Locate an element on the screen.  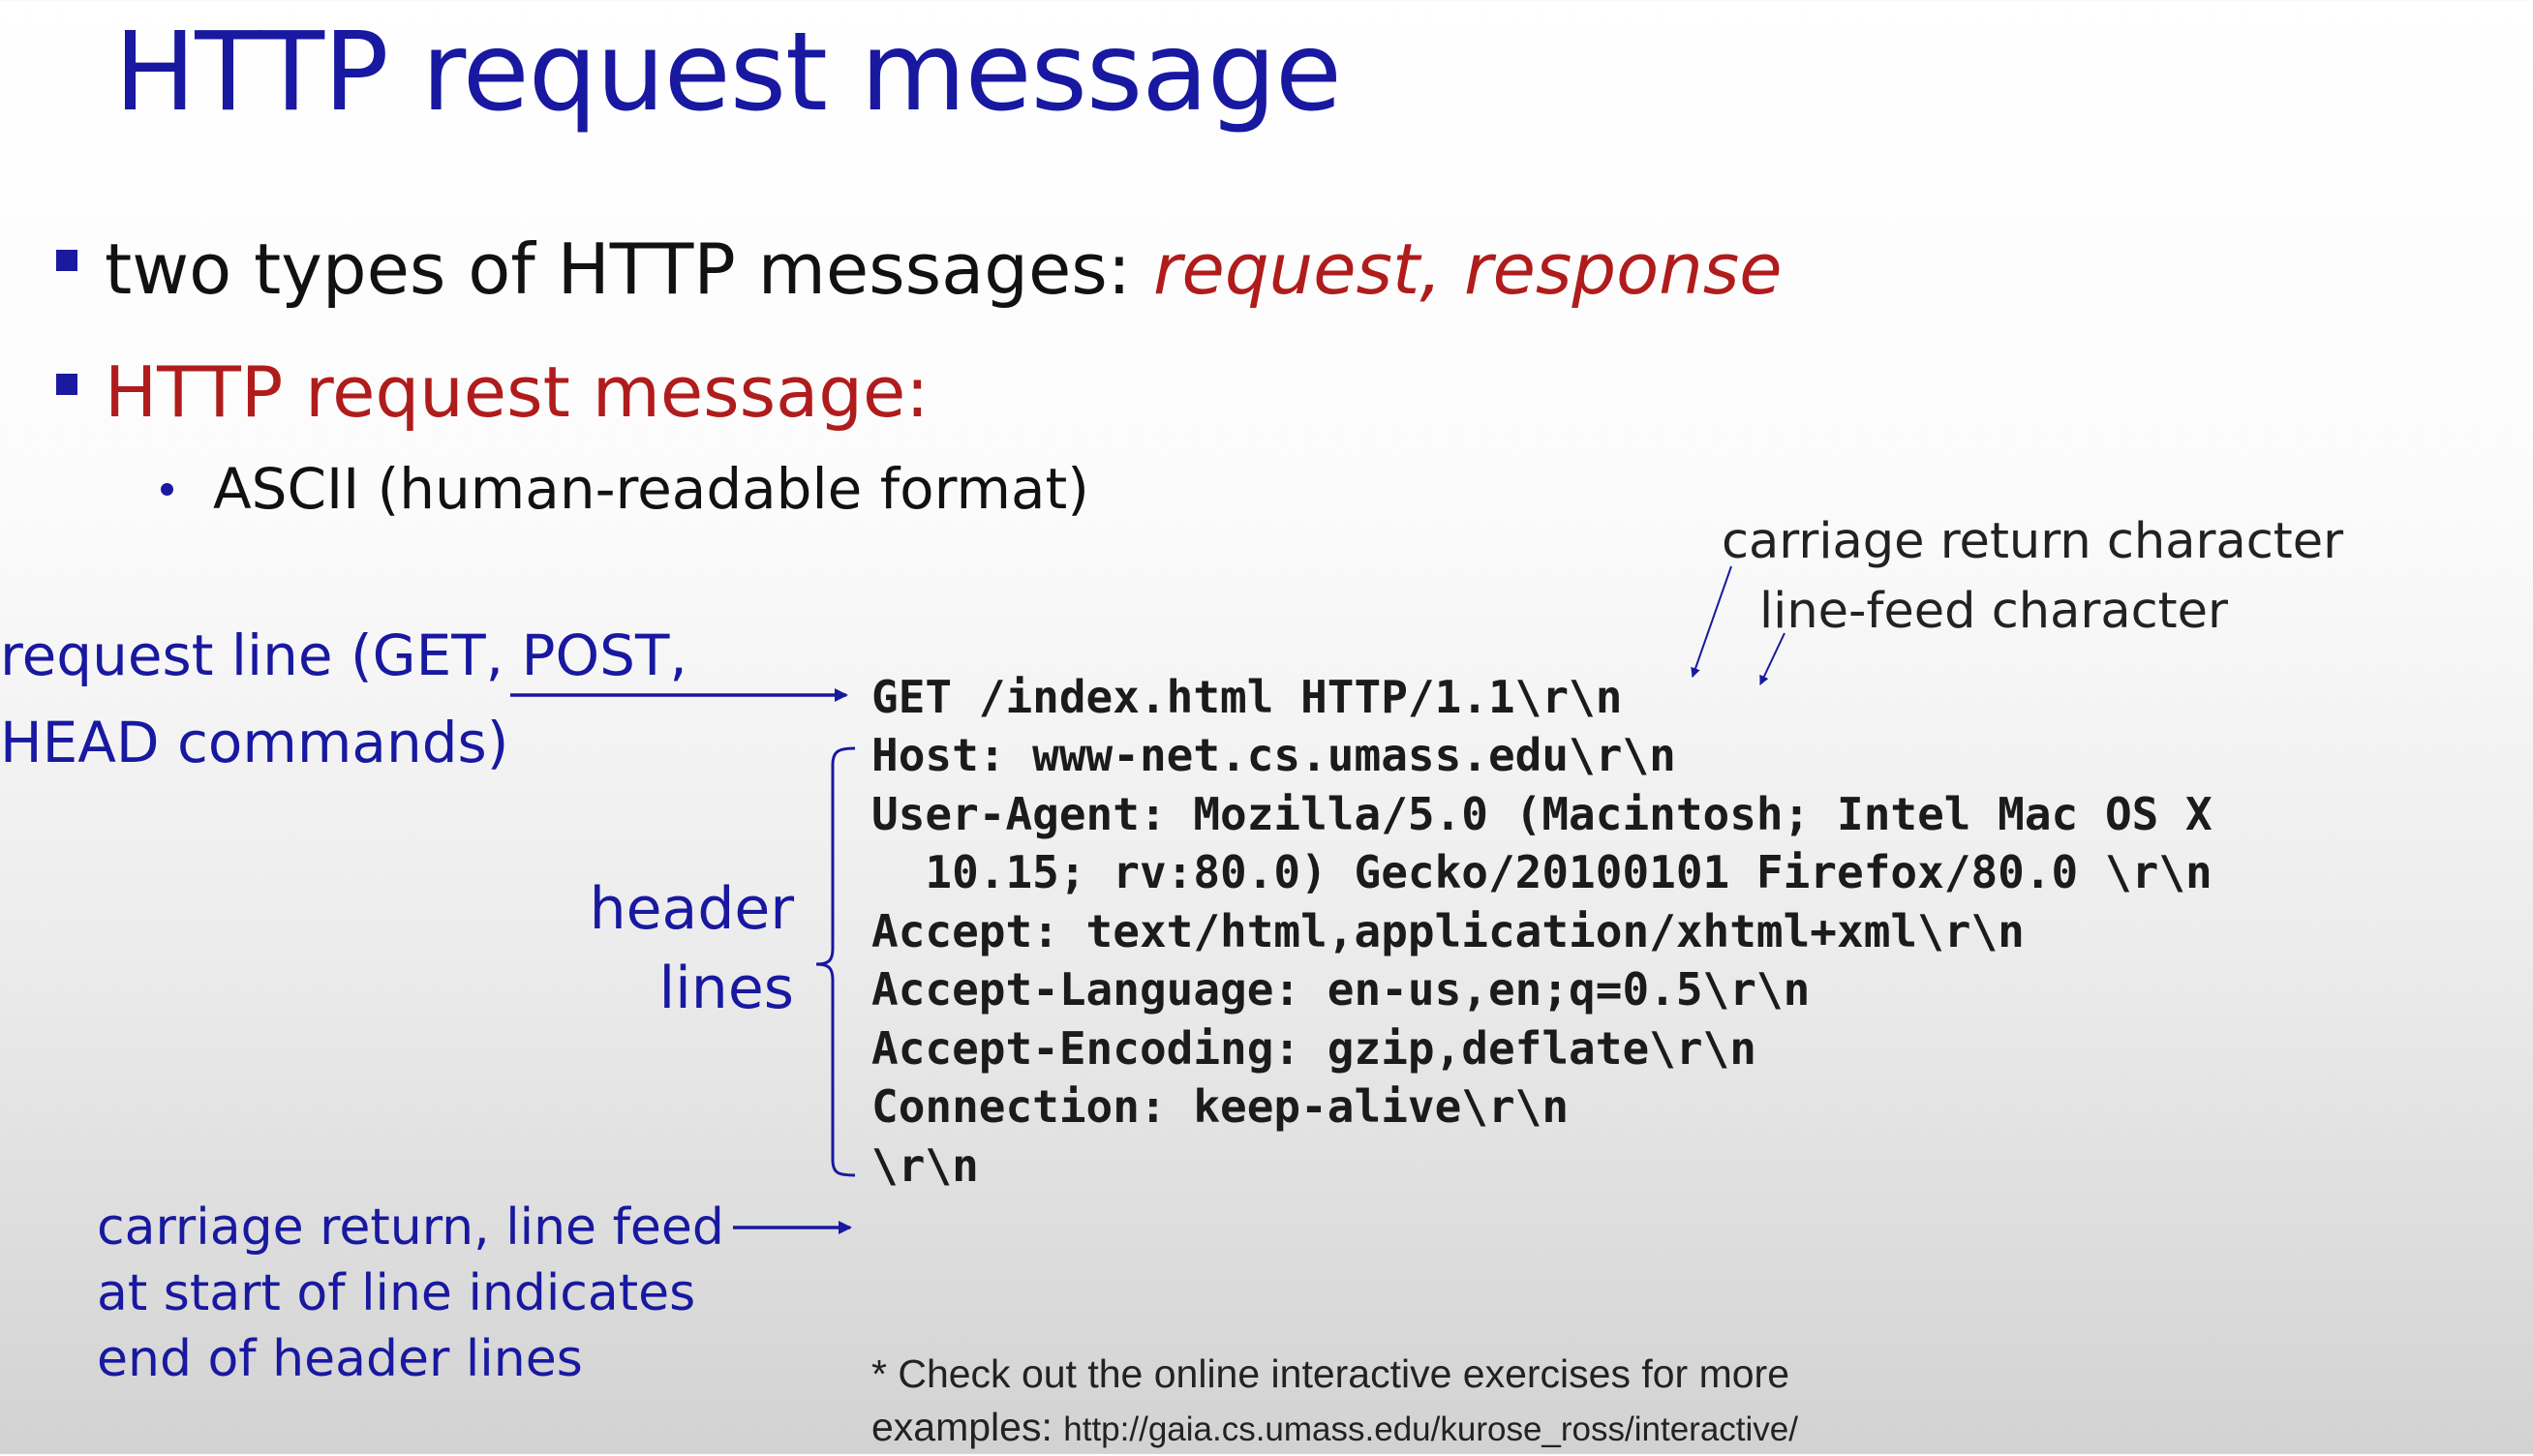
code-line-blank-crlf: \r\n is located at coordinates (925, 1166).